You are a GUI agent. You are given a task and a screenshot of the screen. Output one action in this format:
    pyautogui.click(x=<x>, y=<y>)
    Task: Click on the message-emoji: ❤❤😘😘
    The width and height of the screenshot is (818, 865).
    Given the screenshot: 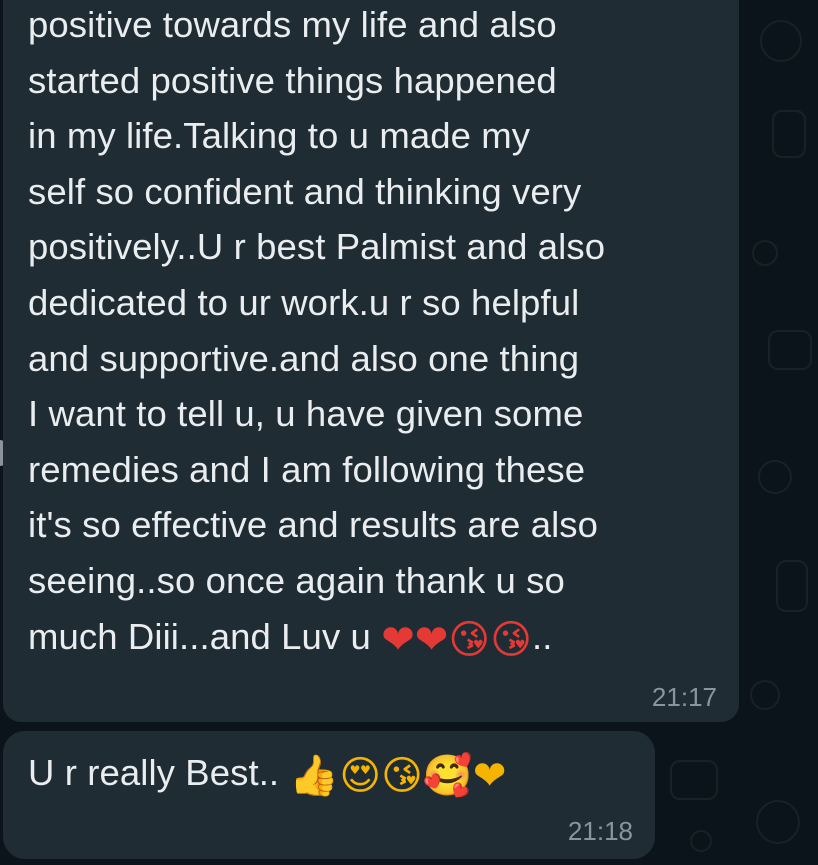 What is the action you would take?
    pyautogui.click(x=457, y=639)
    